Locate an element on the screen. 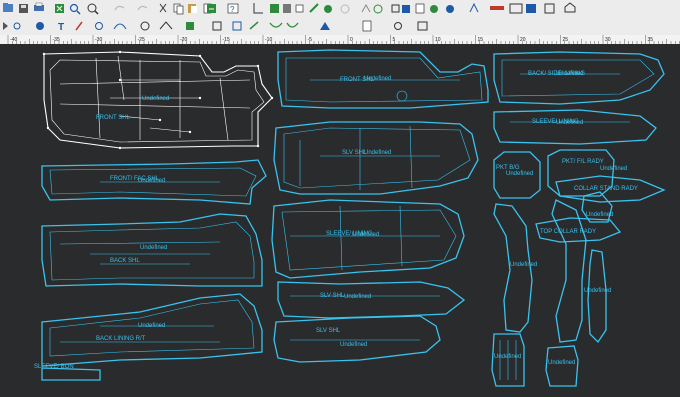 Image resolution: width=680 pixels, height=397 pixels. measure-icon is located at coordinates (274, 8).